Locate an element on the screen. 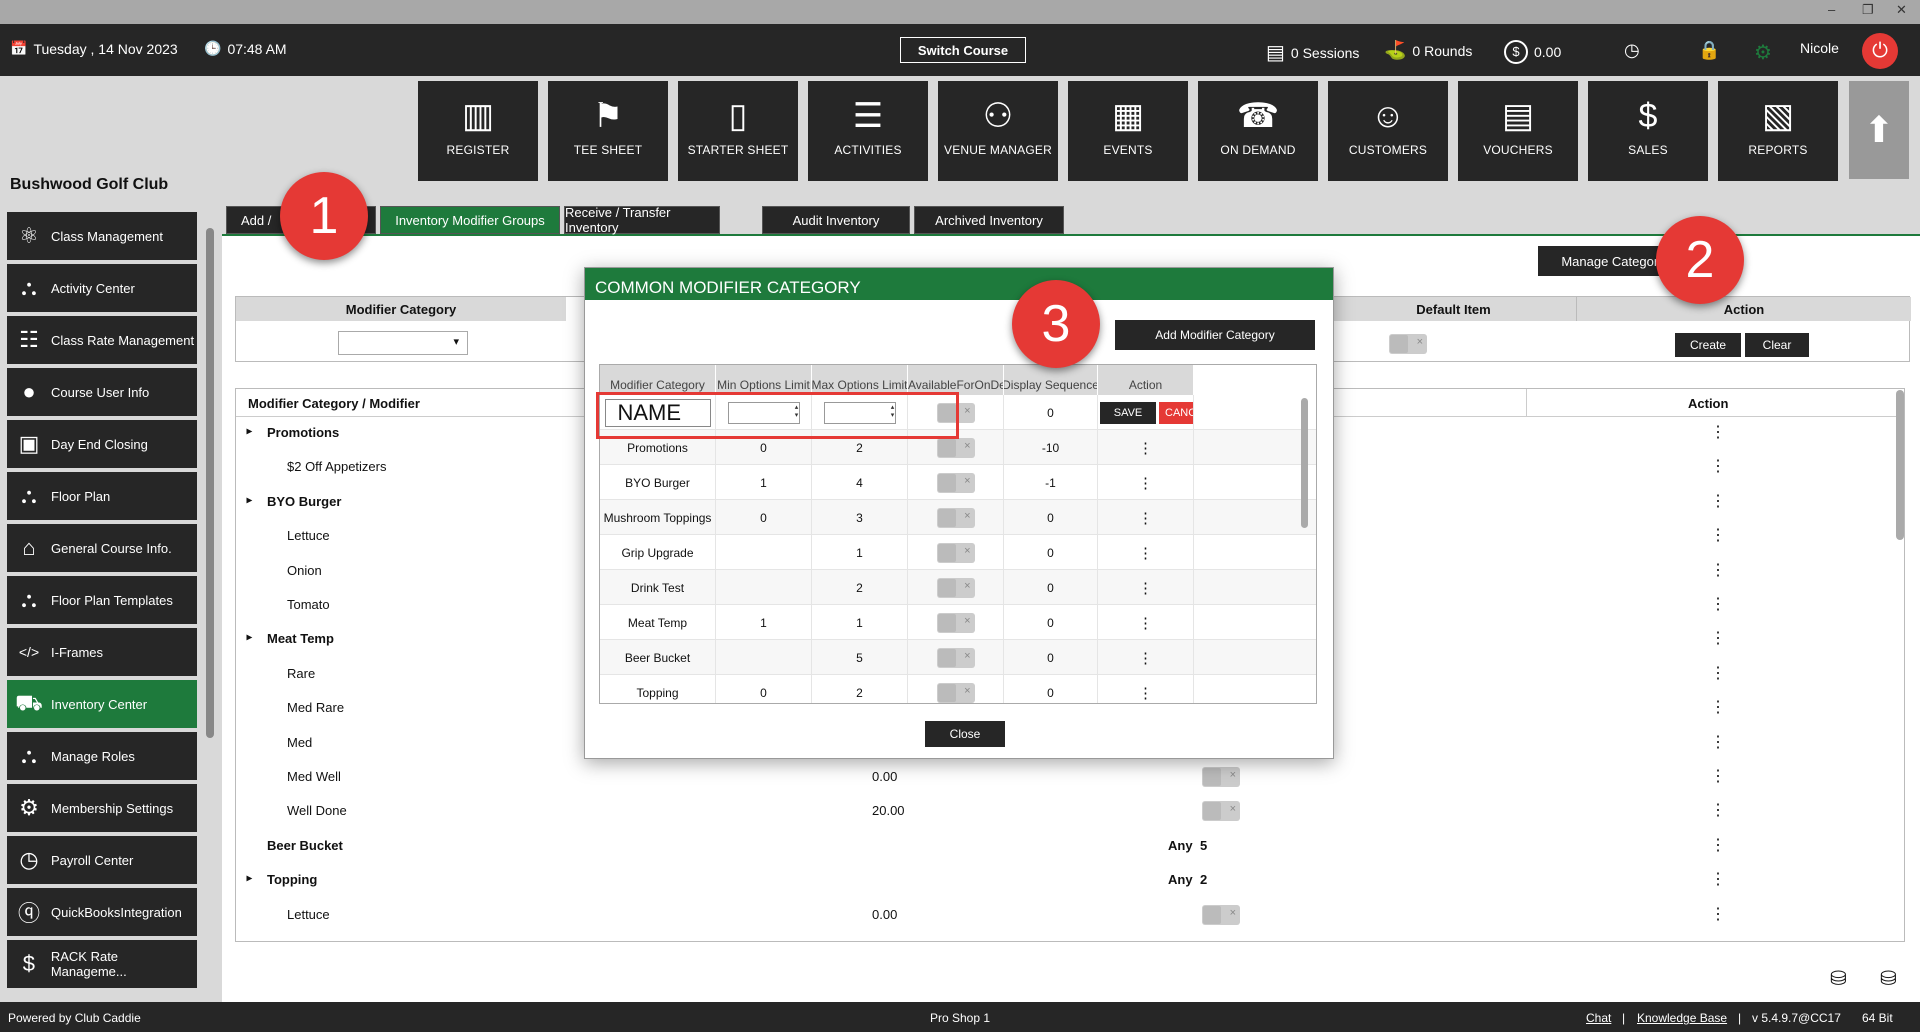  nav-register: ▥ REGISTER is located at coordinates (478, 131).